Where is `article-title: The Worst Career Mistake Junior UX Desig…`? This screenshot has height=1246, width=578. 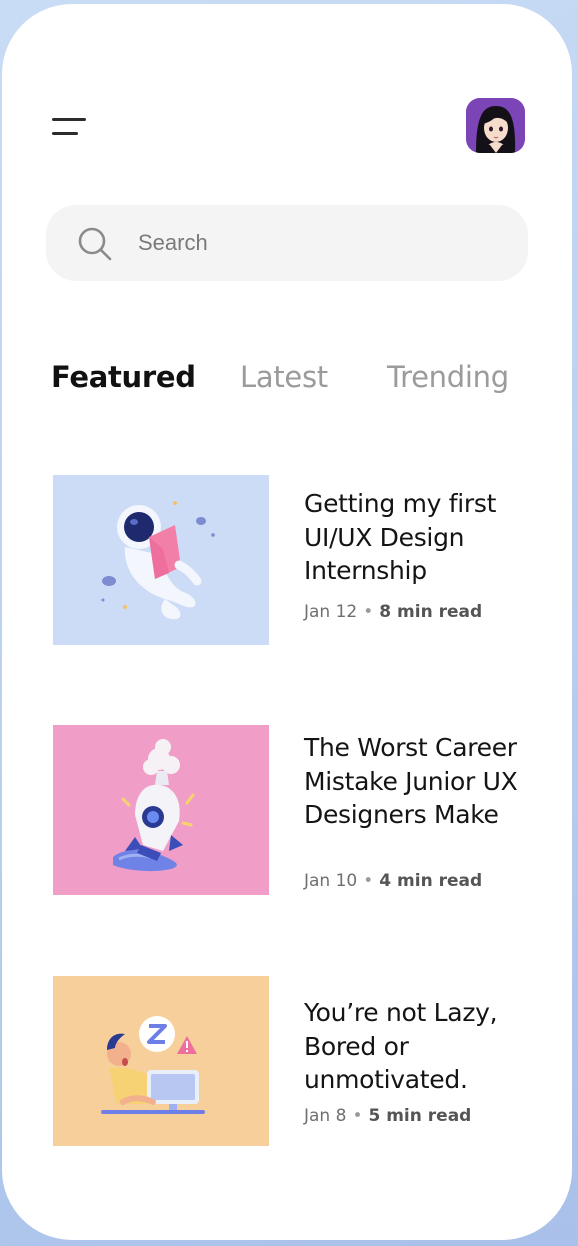
article-title: The Worst Career Mistake Junior UX Desig… is located at coordinates (417, 781).